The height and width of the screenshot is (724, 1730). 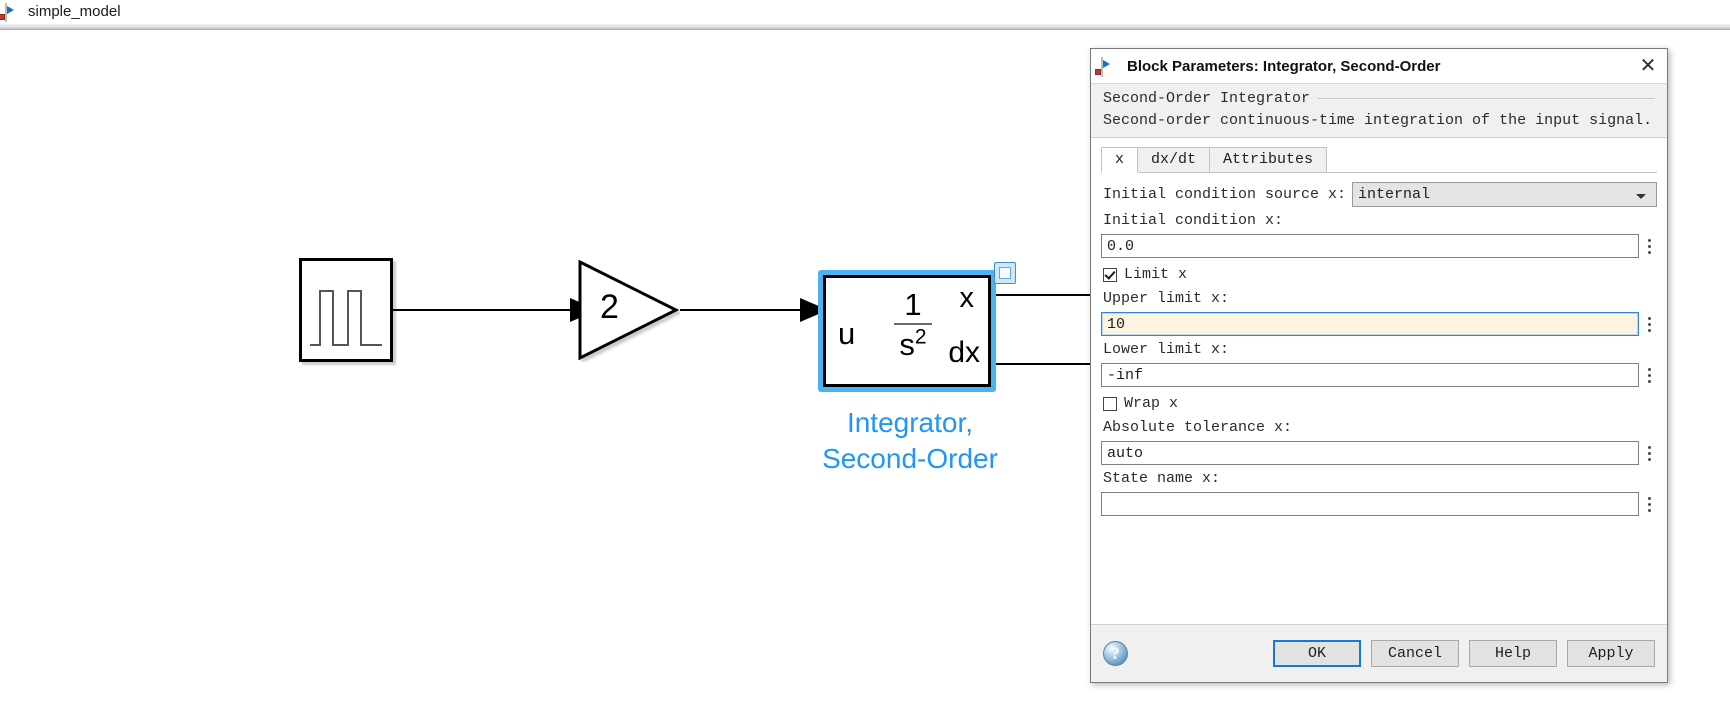 What do you see at coordinates (1151, 403) in the screenshot?
I see `wrap-x-label: Wrap x` at bounding box center [1151, 403].